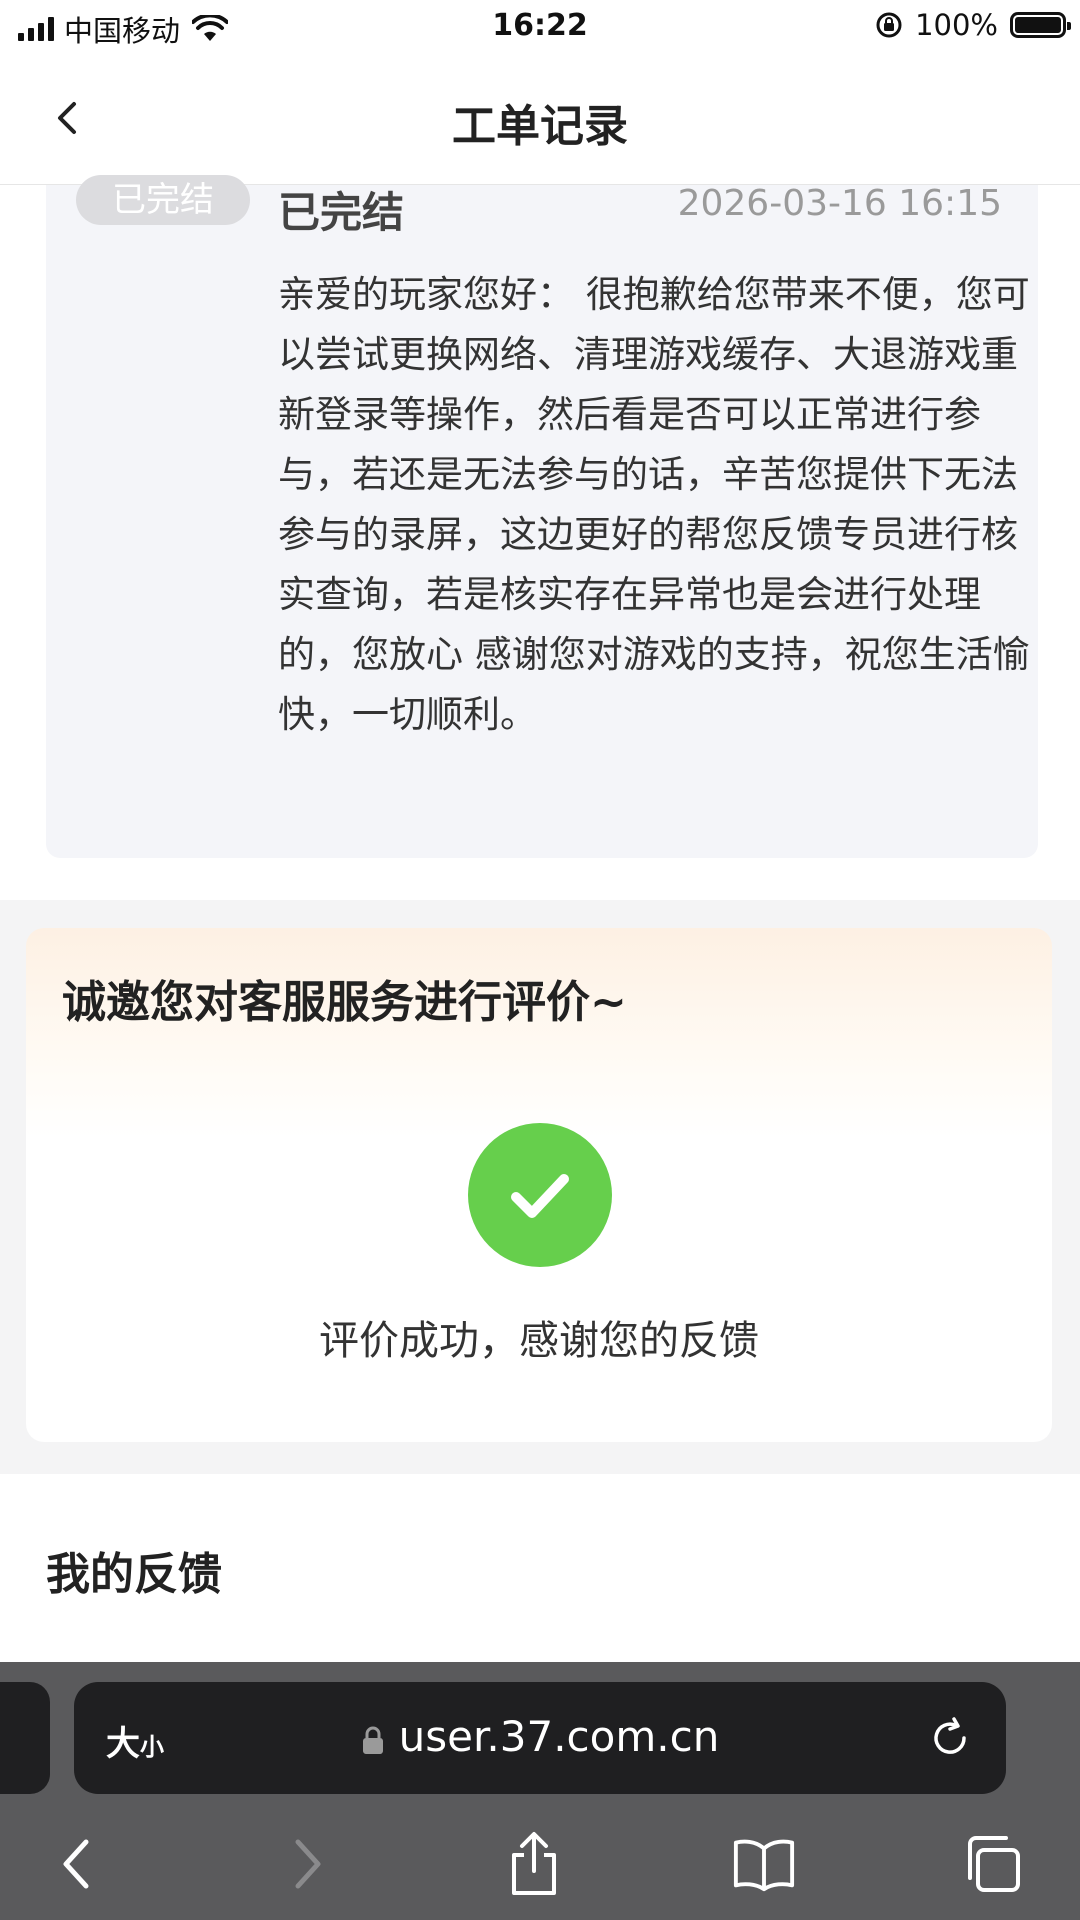 The image size is (1080, 1920). Describe the element at coordinates (372, 1740) in the screenshot. I see `lock-icon` at that location.